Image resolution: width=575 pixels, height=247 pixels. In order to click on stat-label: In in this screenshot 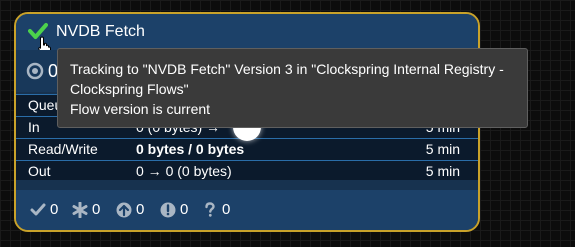, I will do `click(34, 127)`.